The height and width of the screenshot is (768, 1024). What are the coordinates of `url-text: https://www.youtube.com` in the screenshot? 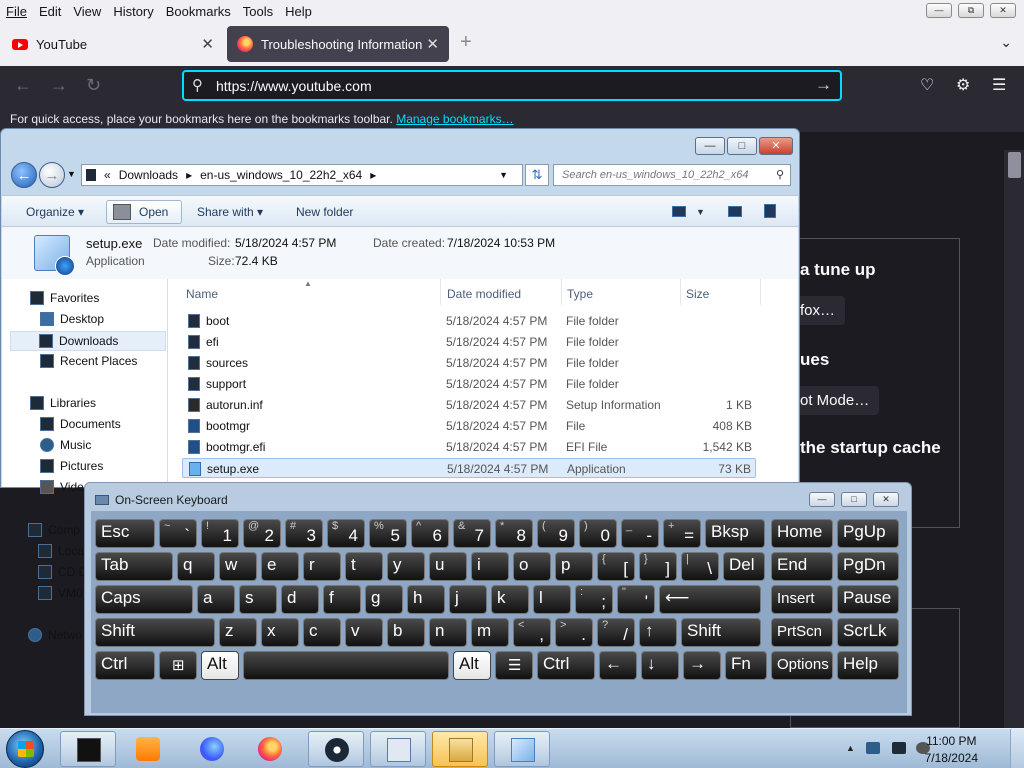 It's located at (294, 86).